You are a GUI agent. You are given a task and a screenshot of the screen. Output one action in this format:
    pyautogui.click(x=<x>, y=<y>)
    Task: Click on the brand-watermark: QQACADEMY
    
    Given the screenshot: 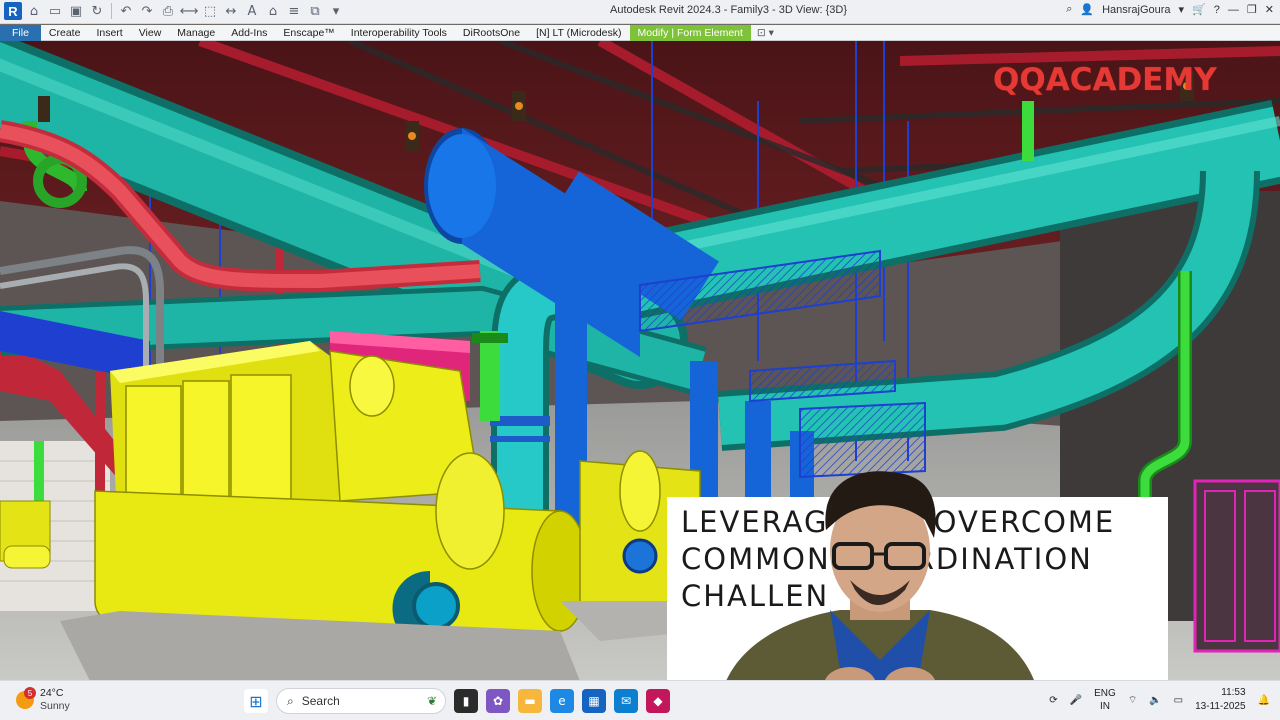 What is the action you would take?
    pyautogui.click(x=1105, y=80)
    